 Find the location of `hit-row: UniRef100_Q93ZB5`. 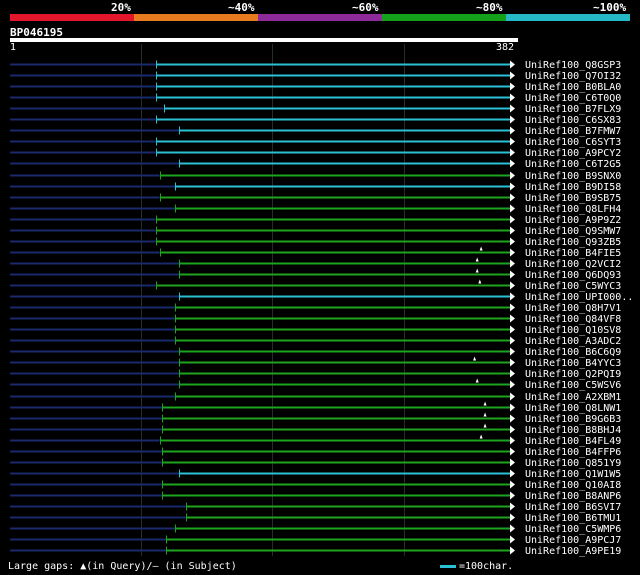

hit-row: UniRef100_Q93ZB5 is located at coordinates (315, 242).